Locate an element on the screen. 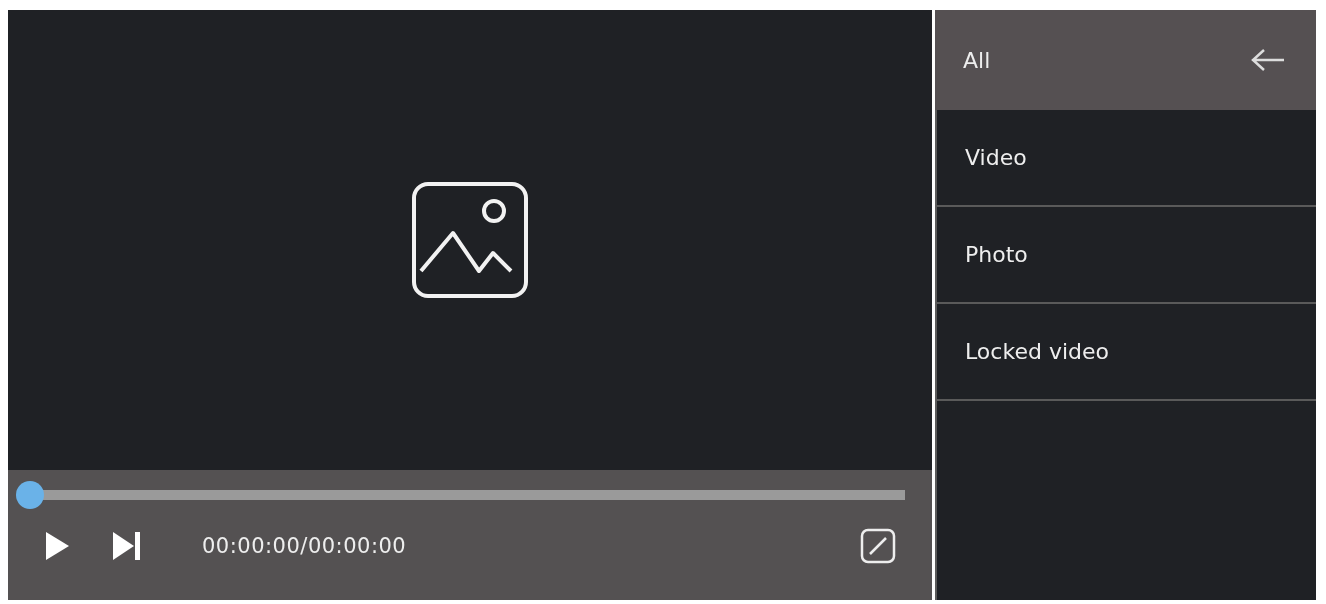  category-label: Photo is located at coordinates (996, 254).